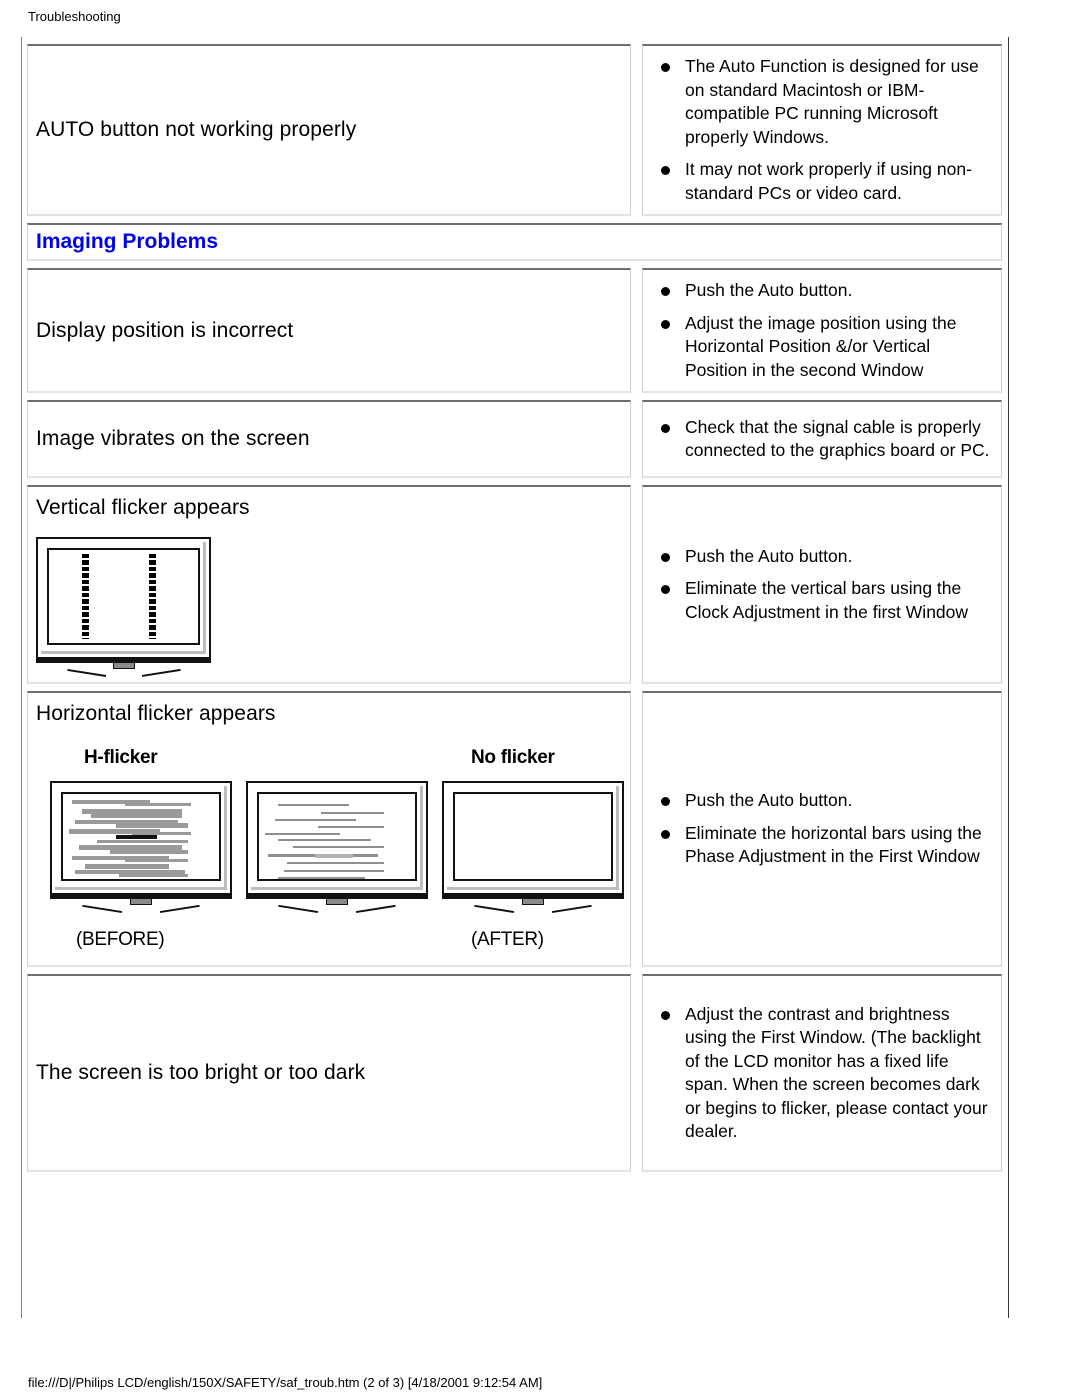 This screenshot has width=1080, height=1397. Describe the element at coordinates (120, 939) in the screenshot. I see `before-caption: (BEFORE)` at that location.